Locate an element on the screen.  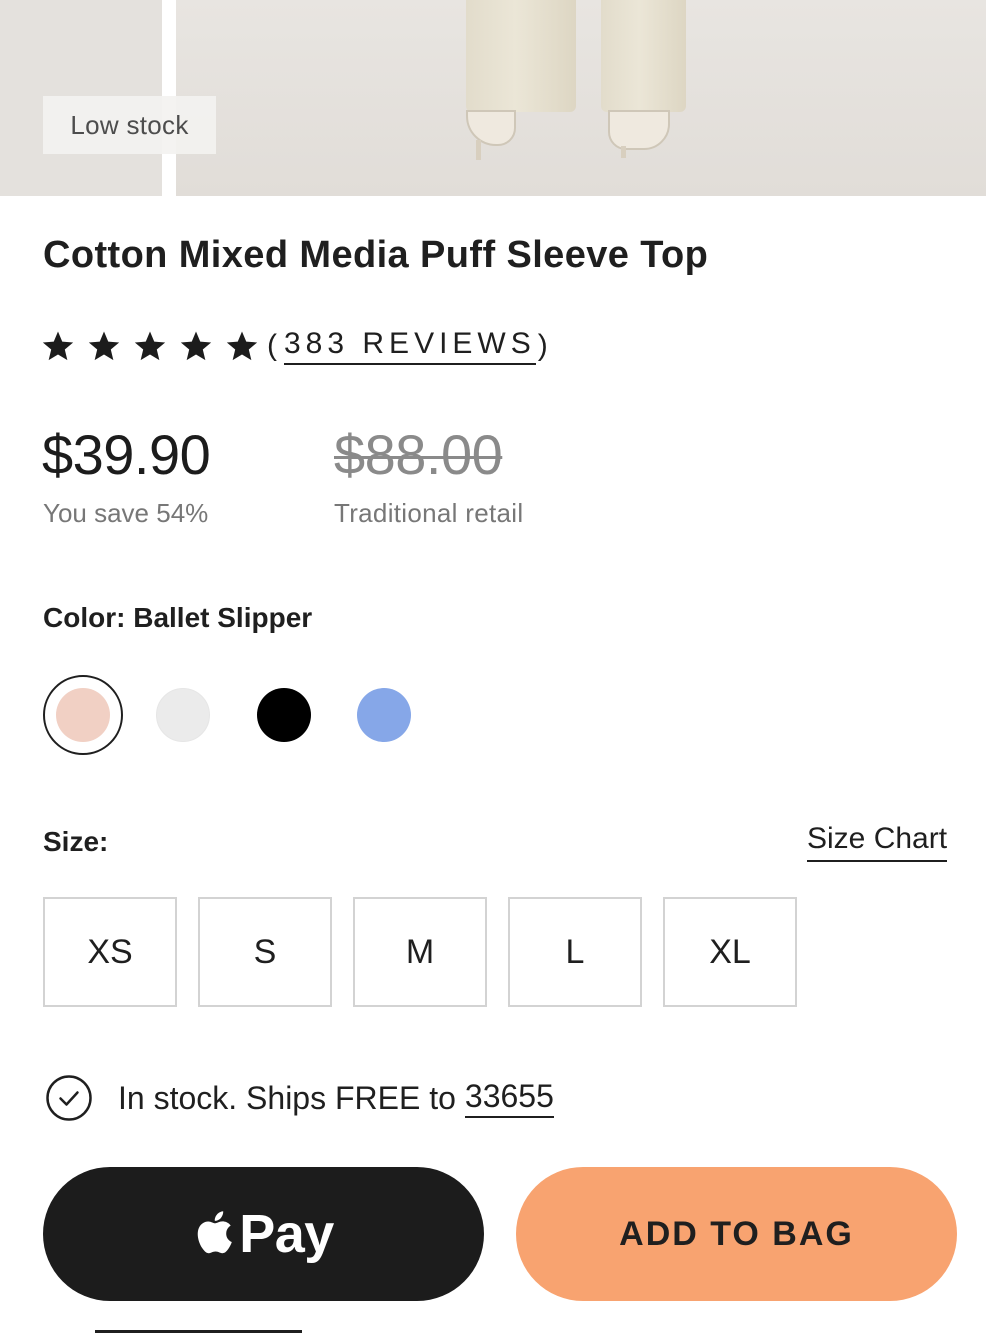
size-button-s: S is located at coordinates (265, 952).